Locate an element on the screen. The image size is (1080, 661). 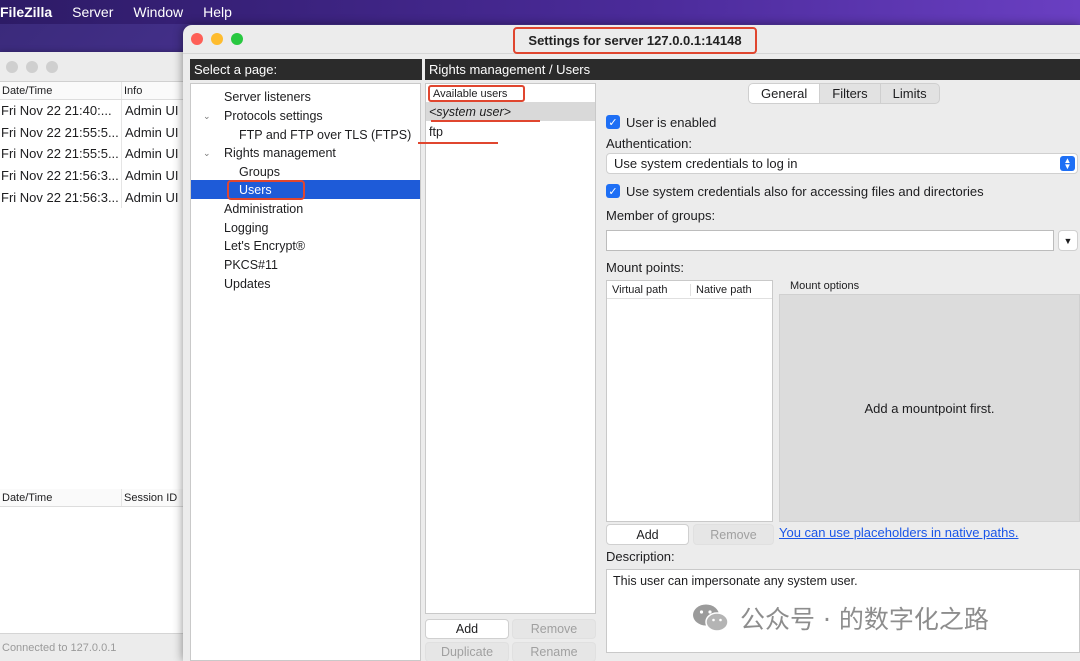
duplicate-user-button: Duplicate is located at coordinates (467, 651).